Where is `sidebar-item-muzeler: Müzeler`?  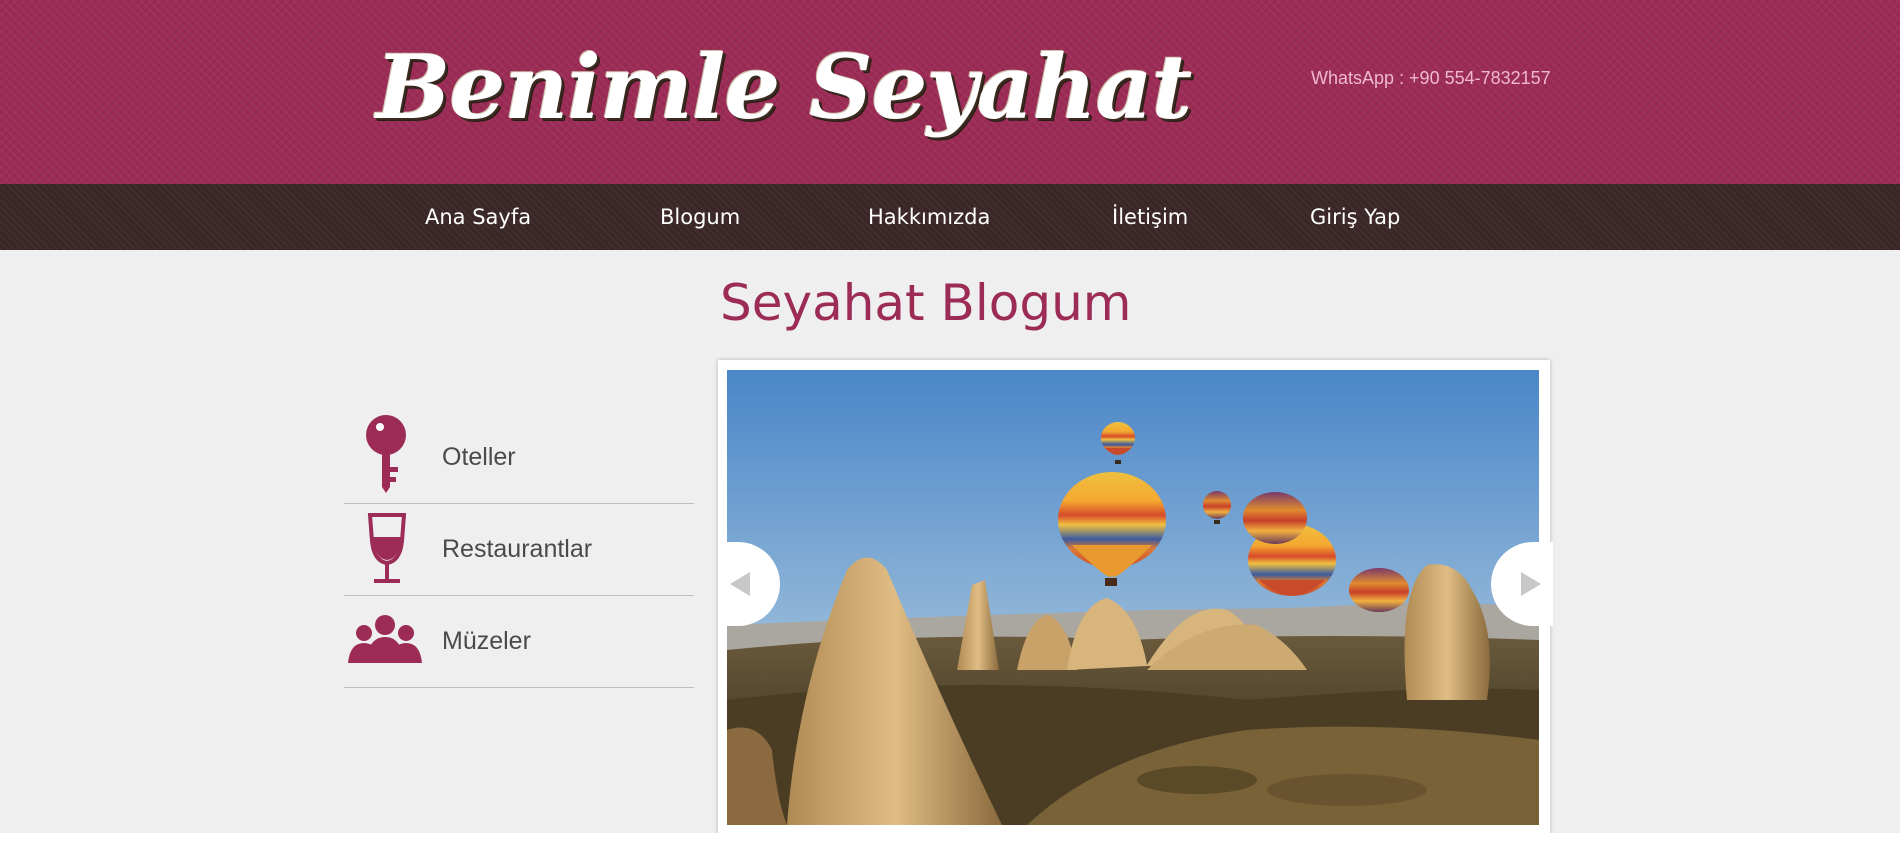 sidebar-item-muzeler: Müzeler is located at coordinates (519, 641).